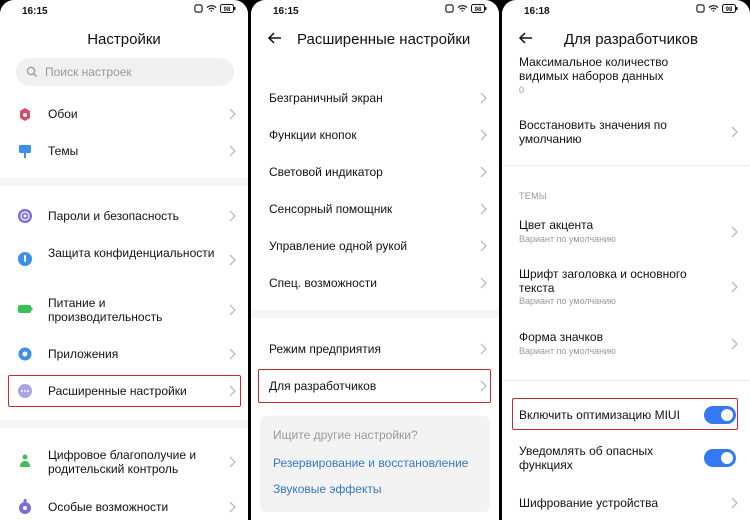  I want to click on section-label-themes: ТЕМЫ, so click(533, 196).